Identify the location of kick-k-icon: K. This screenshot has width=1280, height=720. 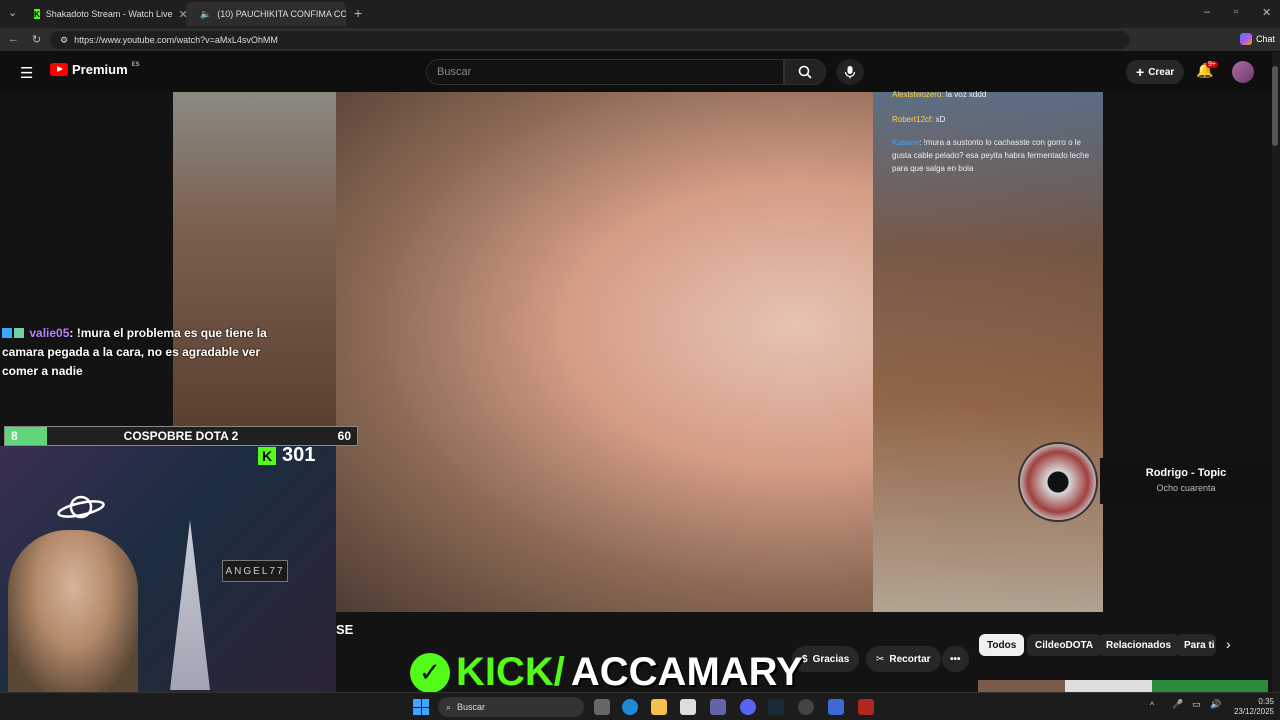
(267, 455).